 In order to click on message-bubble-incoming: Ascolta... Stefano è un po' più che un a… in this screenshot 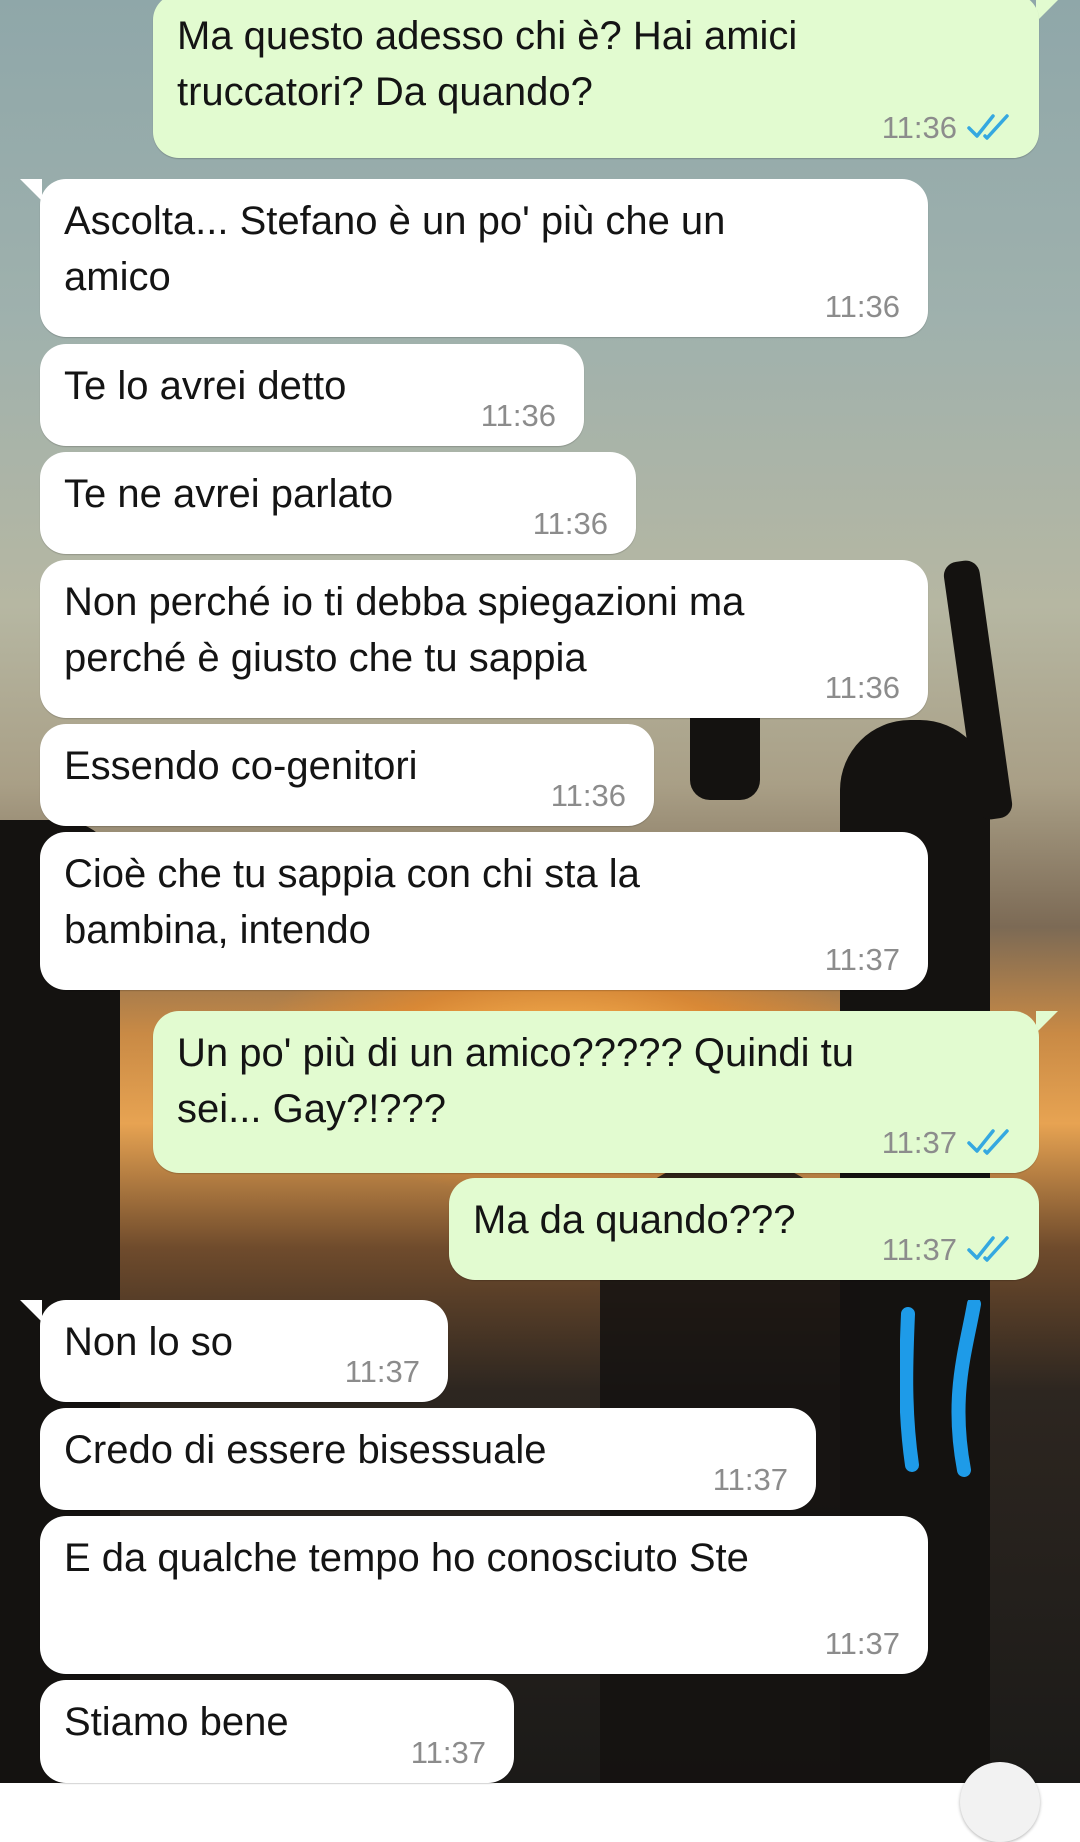, I will do `click(484, 258)`.